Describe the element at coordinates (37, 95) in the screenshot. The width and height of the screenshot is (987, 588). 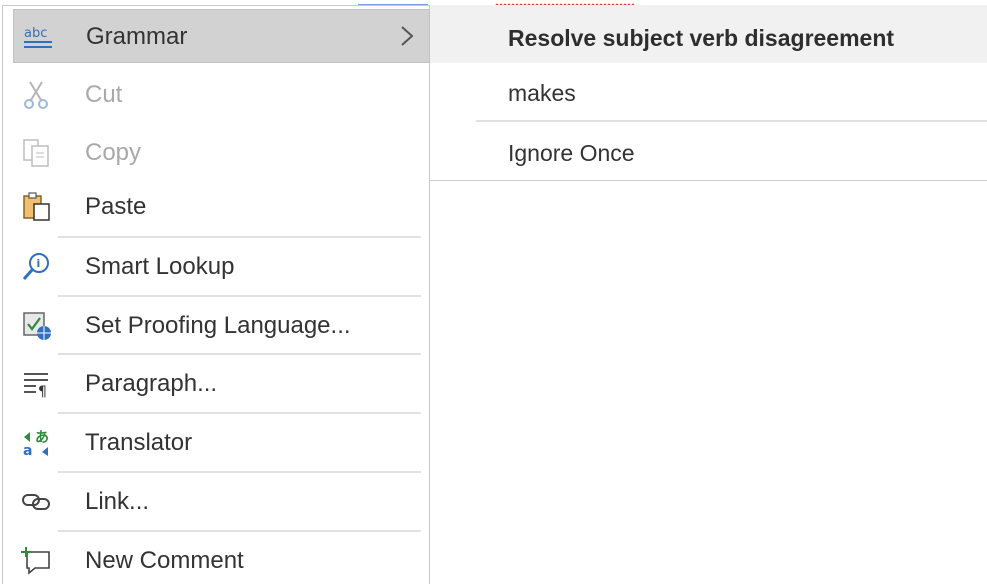
I see `scissors-icon` at that location.